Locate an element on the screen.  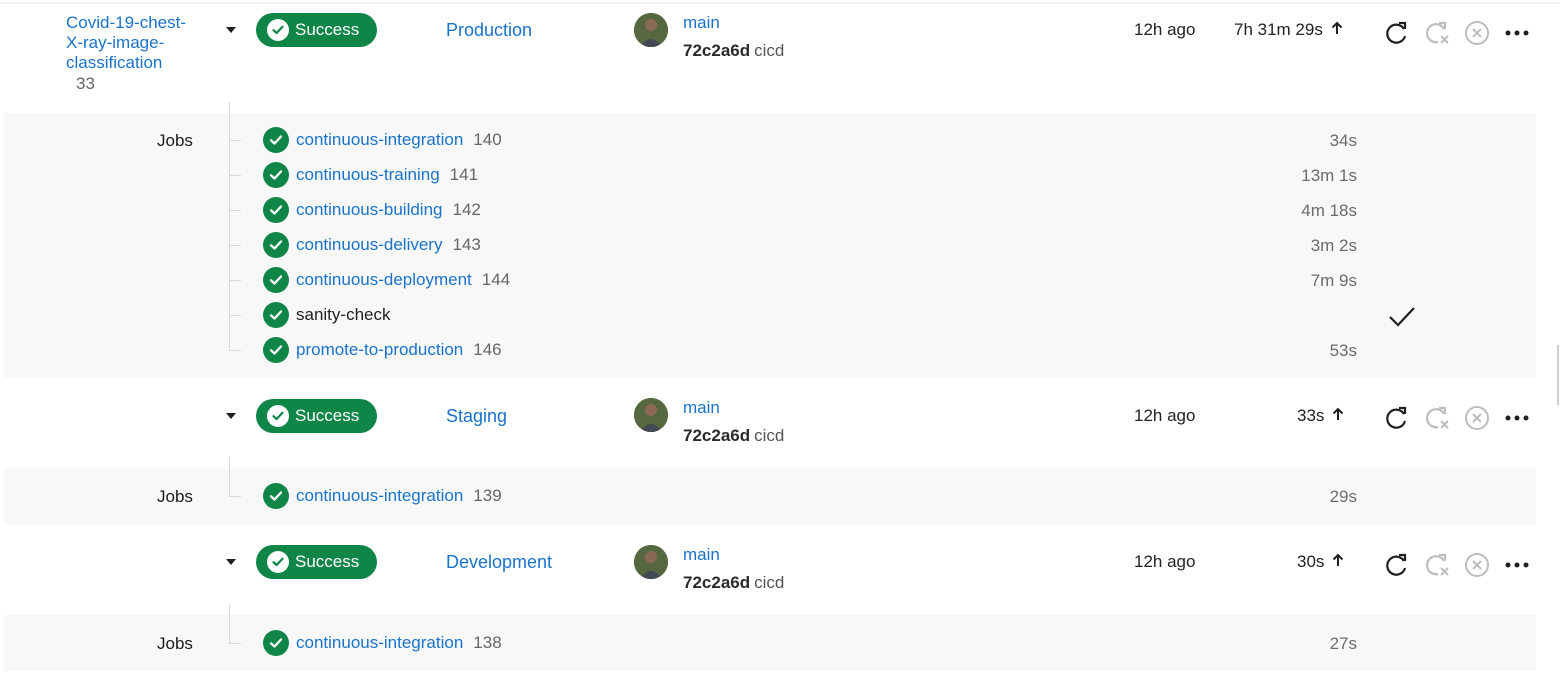
retry-icon is located at coordinates (1396, 417).